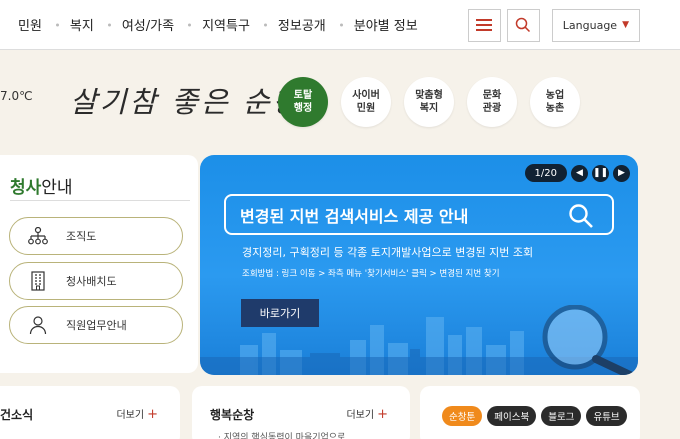 The image size is (680, 439). Describe the element at coordinates (232, 415) in the screenshot. I see `happy-card-title: 행복순창` at that location.